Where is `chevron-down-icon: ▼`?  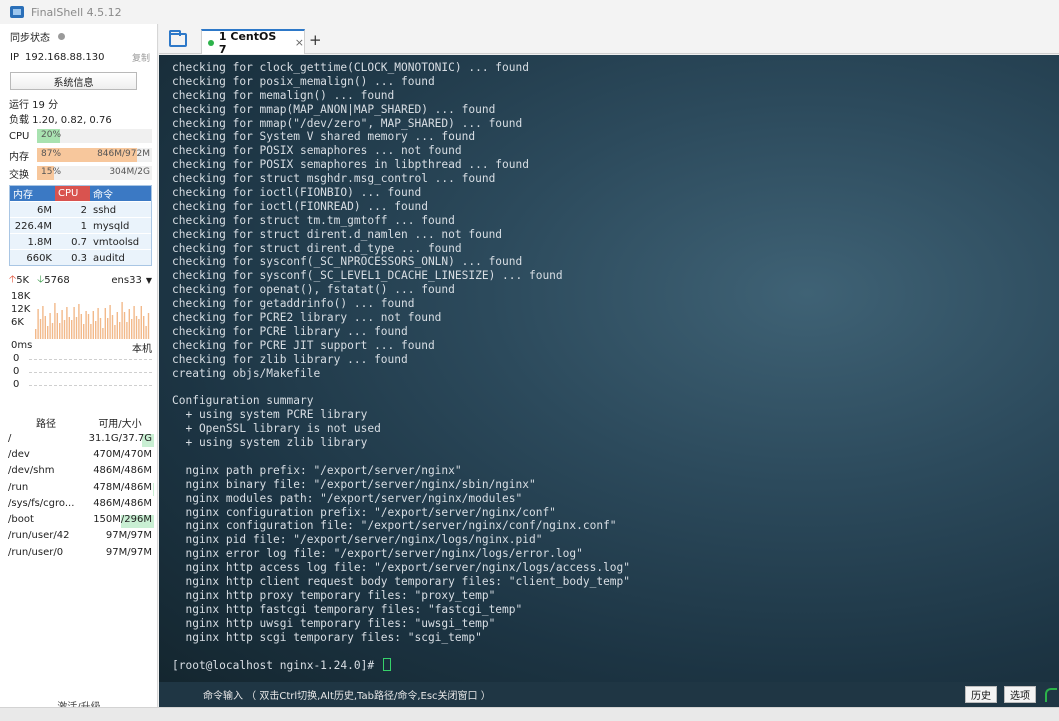
chevron-down-icon: ▼ is located at coordinates (149, 280).